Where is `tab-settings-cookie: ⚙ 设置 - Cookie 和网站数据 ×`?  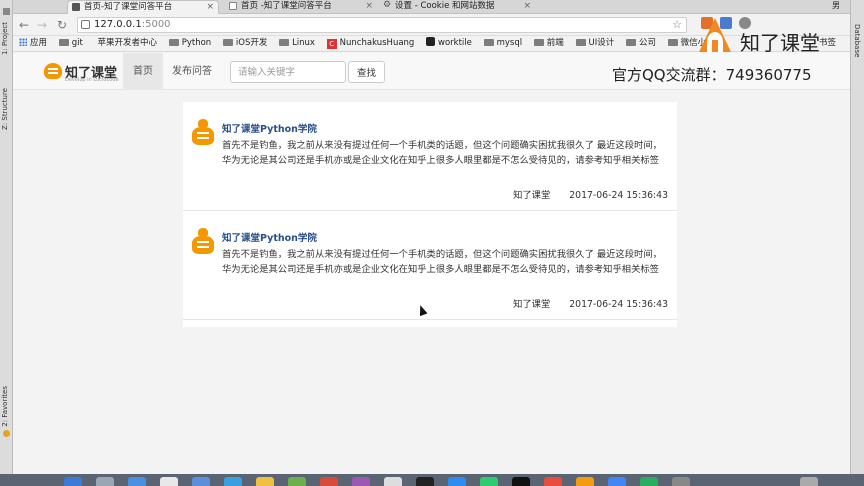
tab-settings-cookie: ⚙ 设置 - Cookie 和网站数据 × is located at coordinates (457, 7).